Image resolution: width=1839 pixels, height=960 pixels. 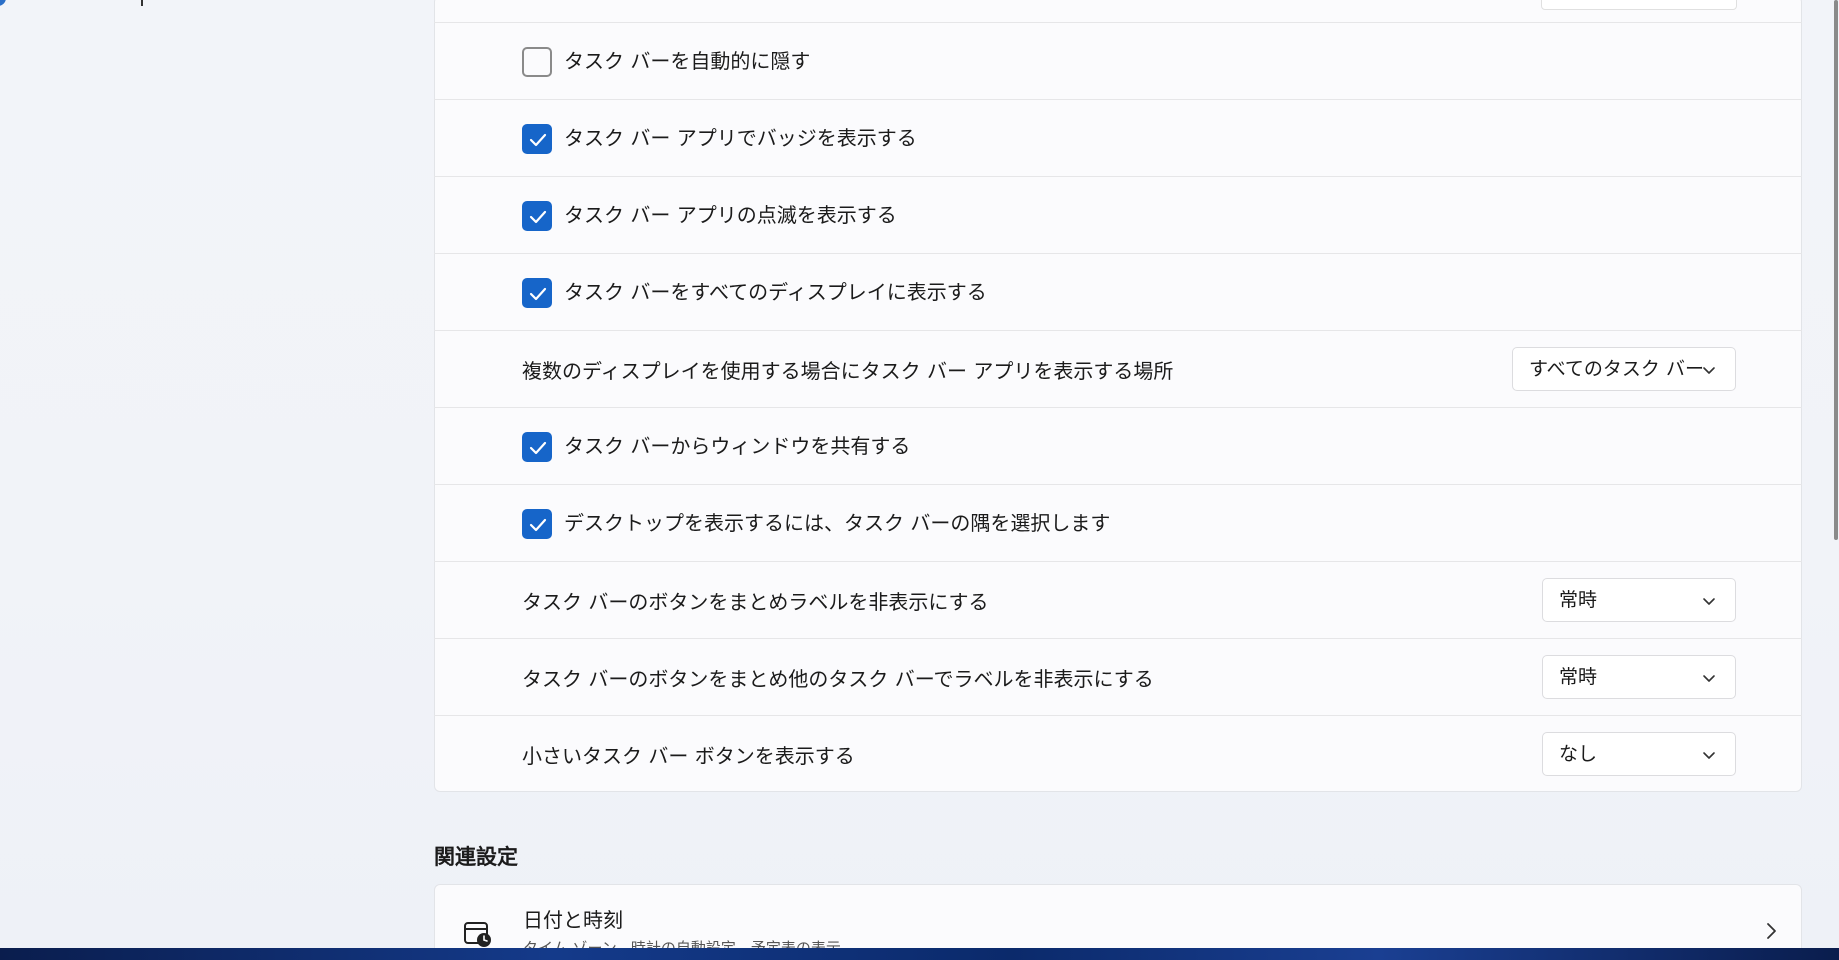 I want to click on combine-other-taskbars-label: タスク バーのボタンをまとめ他のタスク バーでラベルを非表示にする, so click(x=838, y=679).